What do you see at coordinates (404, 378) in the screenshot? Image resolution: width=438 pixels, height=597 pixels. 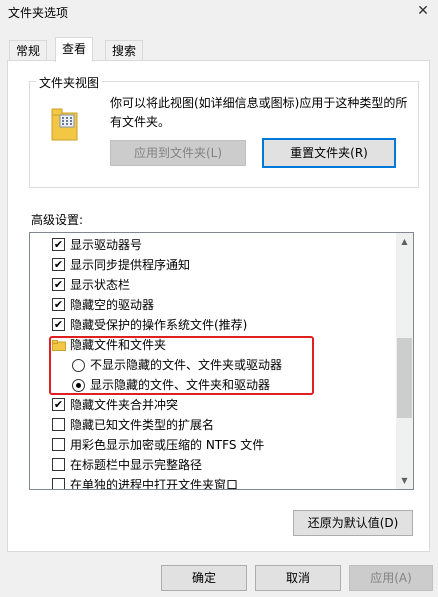 I see `scroll-thumb` at bounding box center [404, 378].